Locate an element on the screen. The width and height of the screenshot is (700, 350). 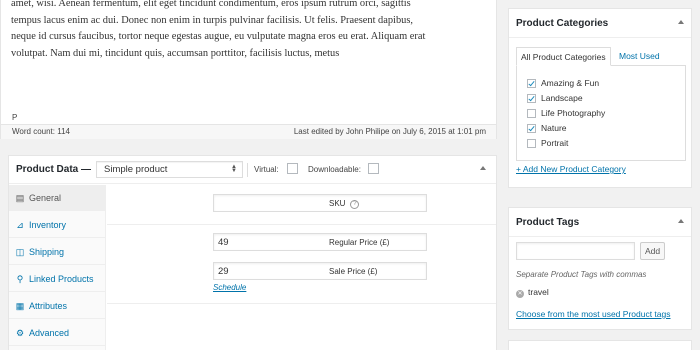
category-item: Landscape is located at coordinates (555, 99).